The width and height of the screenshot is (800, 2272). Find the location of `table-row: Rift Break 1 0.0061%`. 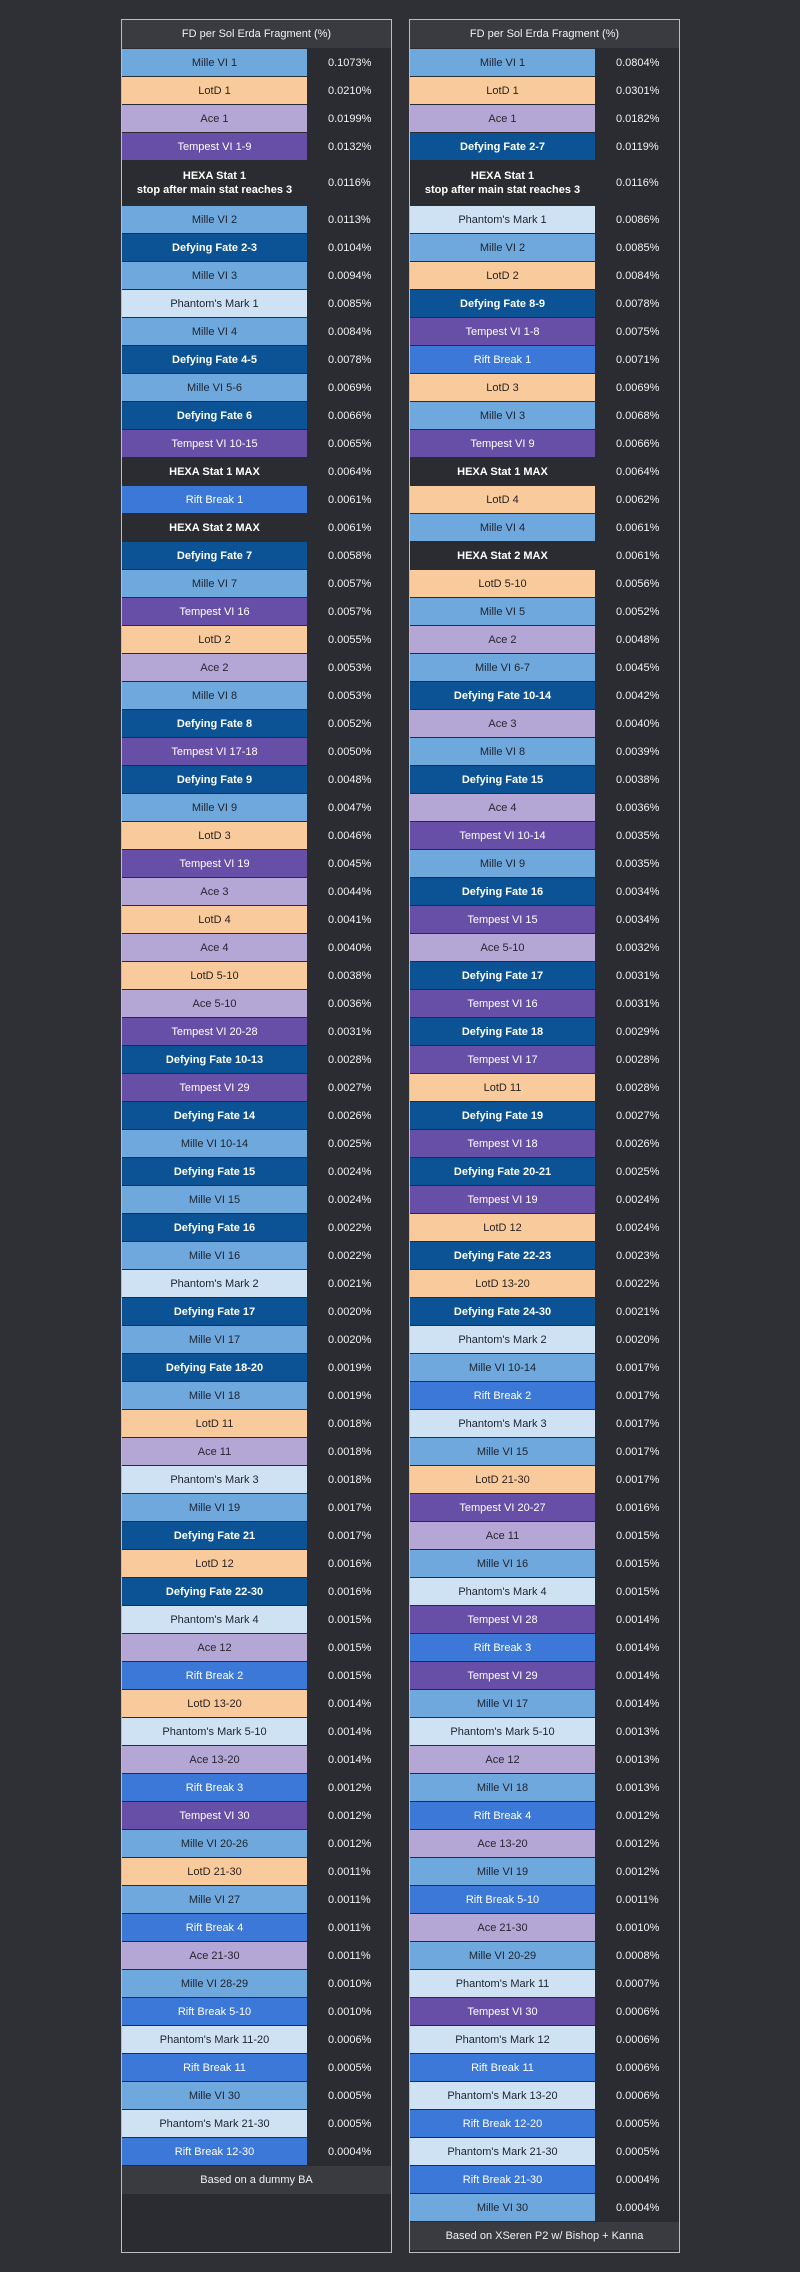

table-row: Rift Break 1 0.0061% is located at coordinates (256, 500).